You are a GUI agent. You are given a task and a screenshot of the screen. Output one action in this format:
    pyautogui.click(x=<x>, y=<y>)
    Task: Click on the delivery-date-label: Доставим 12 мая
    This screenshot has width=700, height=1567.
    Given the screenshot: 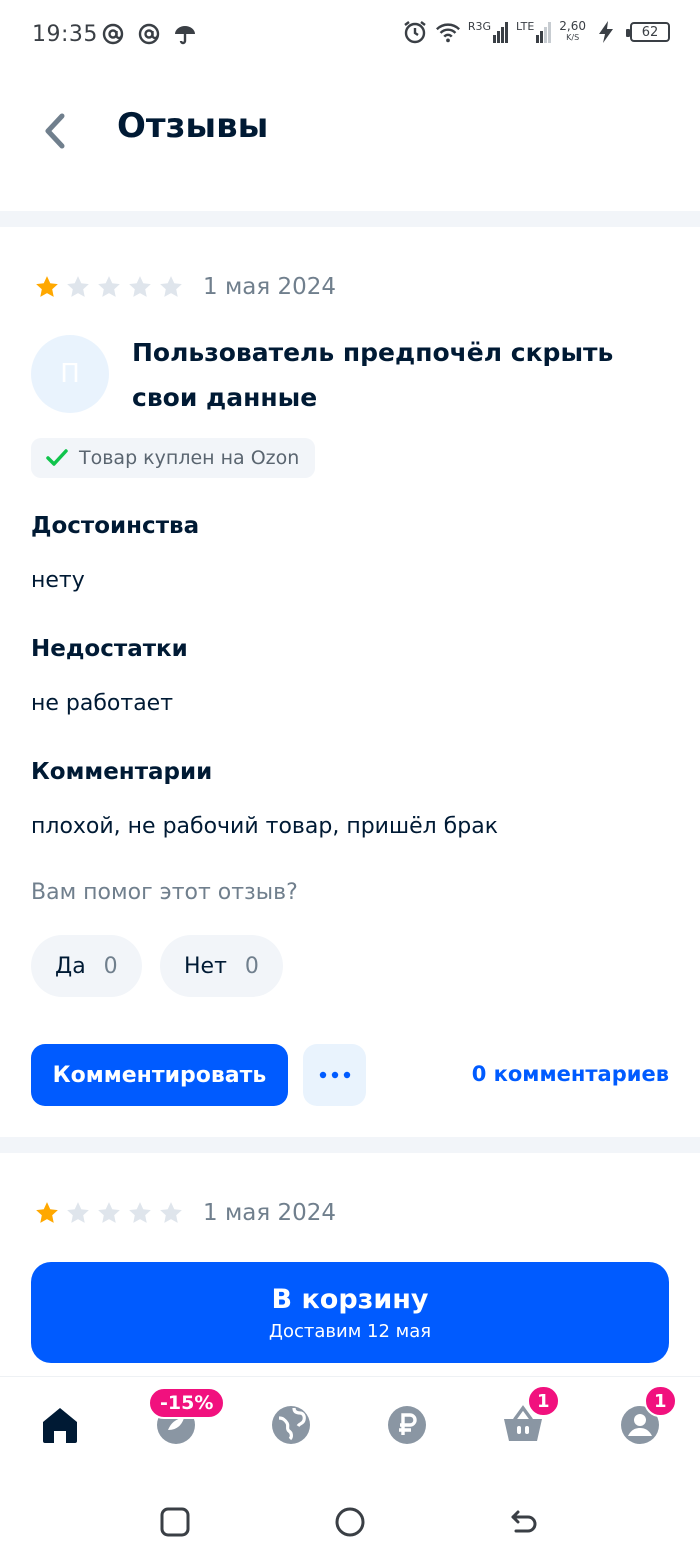 What is the action you would take?
    pyautogui.click(x=350, y=1331)
    